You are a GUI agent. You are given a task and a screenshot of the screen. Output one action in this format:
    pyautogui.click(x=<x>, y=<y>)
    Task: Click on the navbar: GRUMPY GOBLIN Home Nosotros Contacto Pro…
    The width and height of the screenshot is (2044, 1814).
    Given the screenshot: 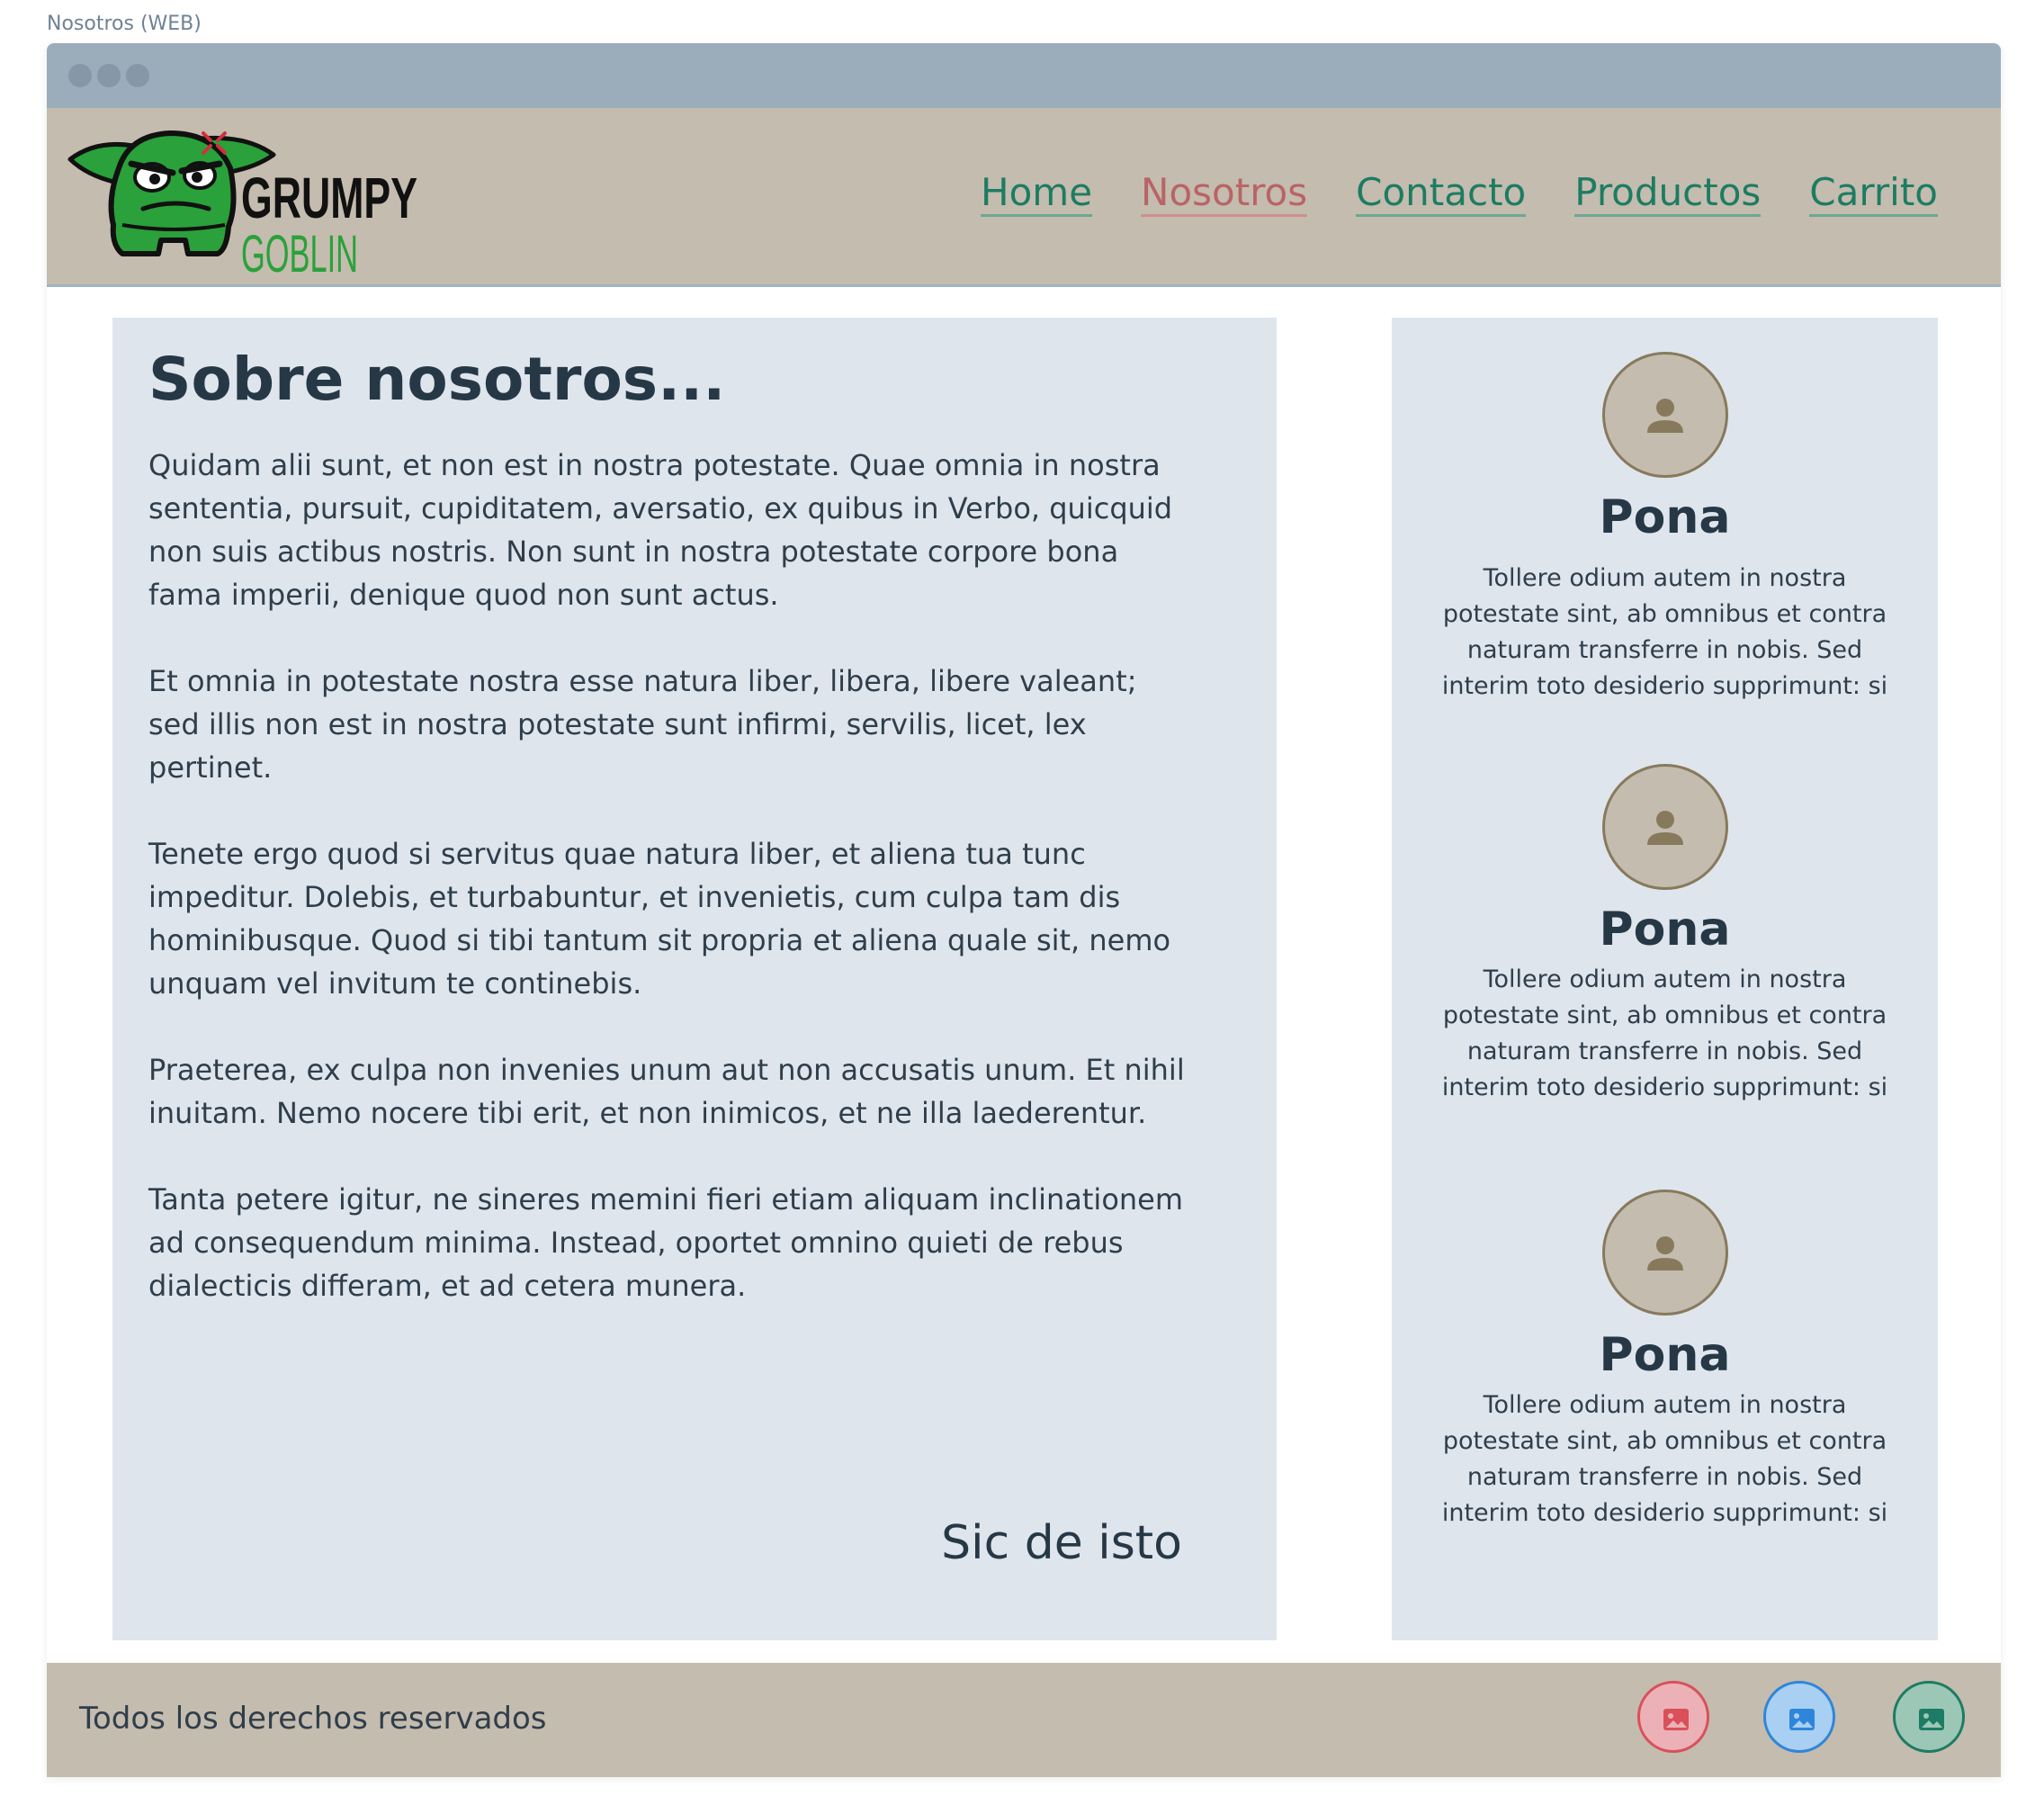 What is the action you would take?
    pyautogui.click(x=1024, y=197)
    